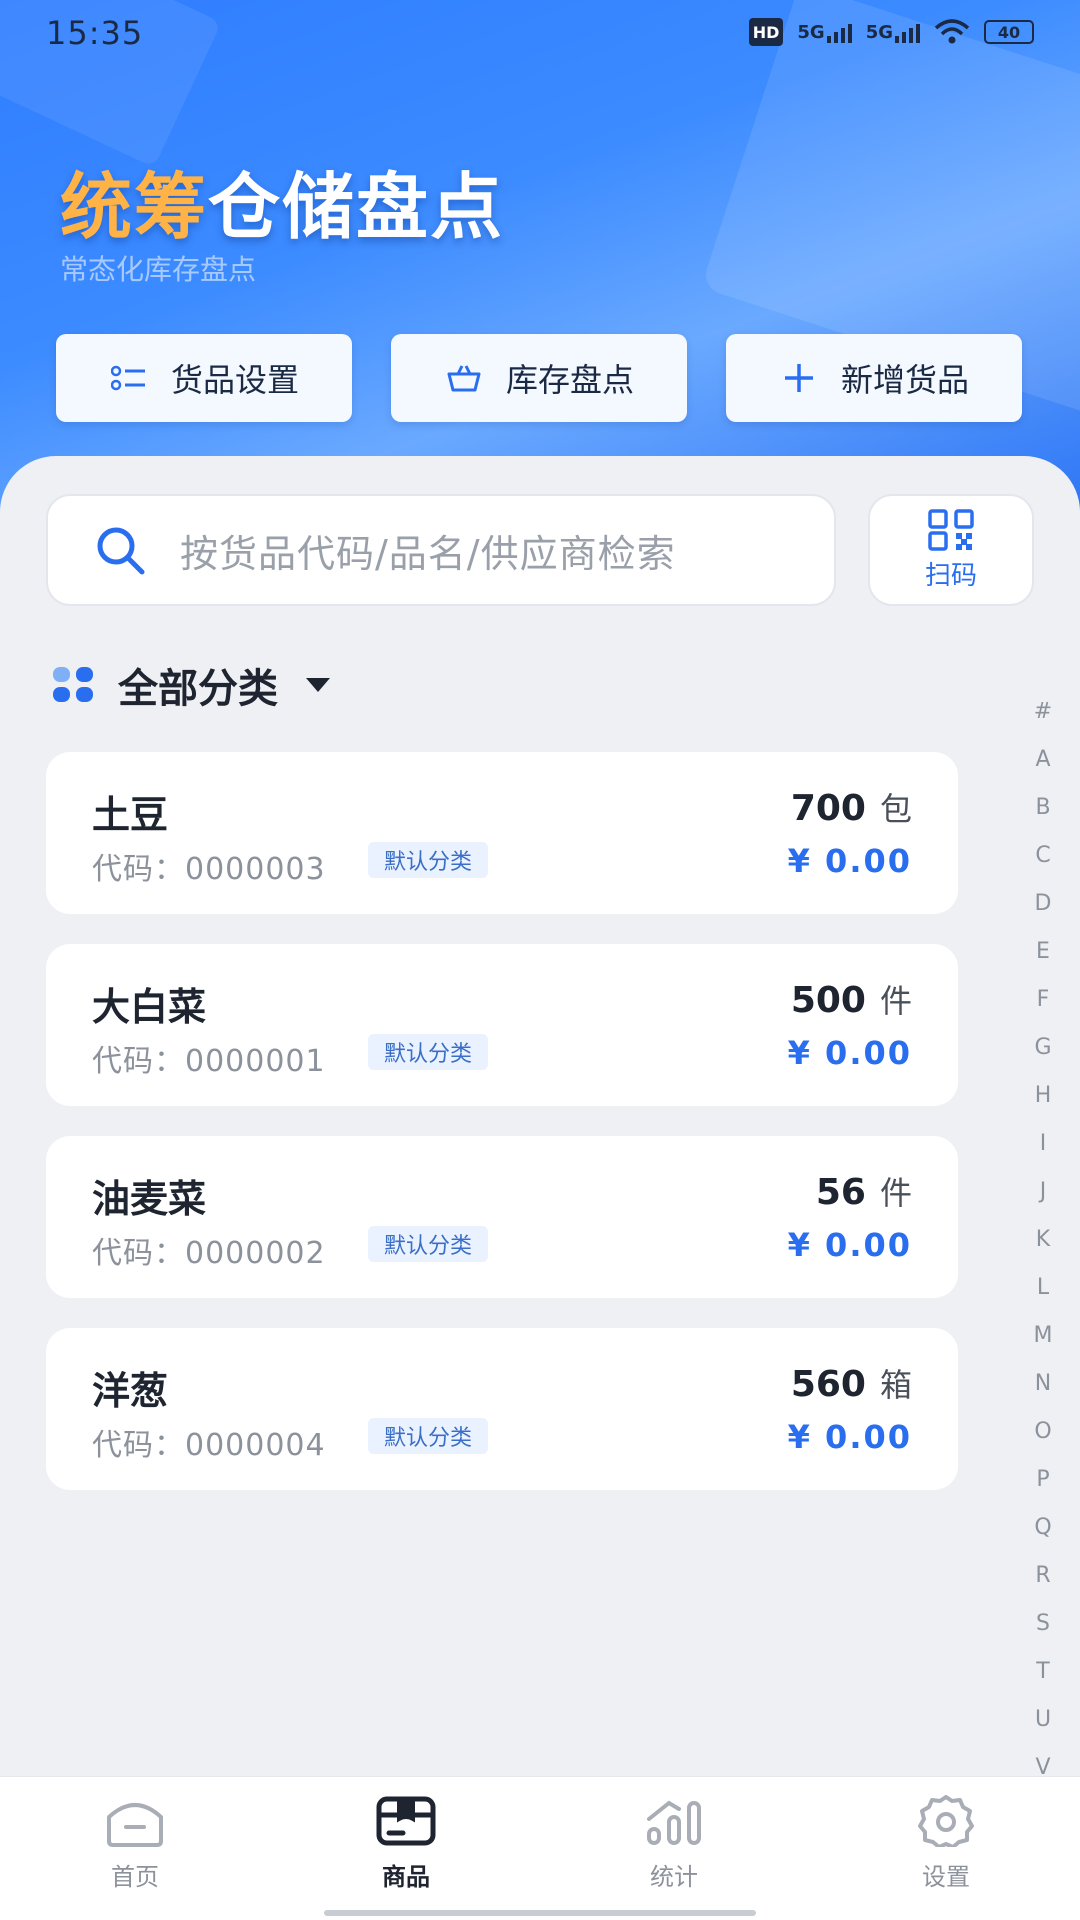  Describe the element at coordinates (209, 1061) in the screenshot. I see `product-code: 代码：0000001` at that location.